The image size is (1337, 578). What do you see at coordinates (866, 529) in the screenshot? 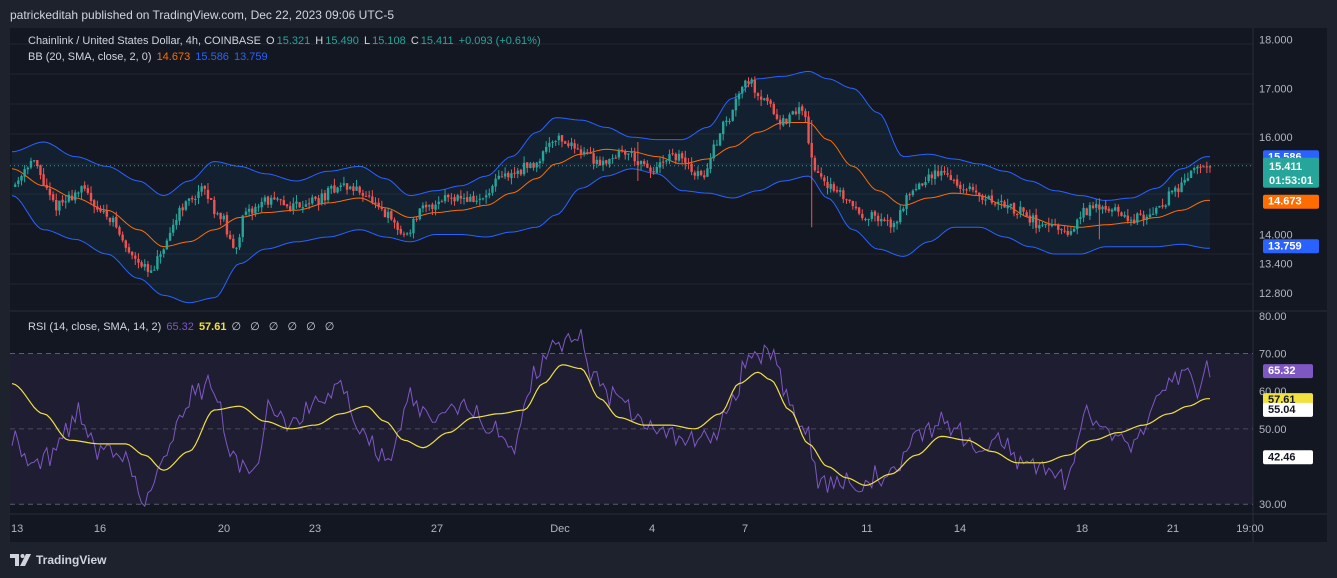
I see `time-tick-label: 11` at bounding box center [866, 529].